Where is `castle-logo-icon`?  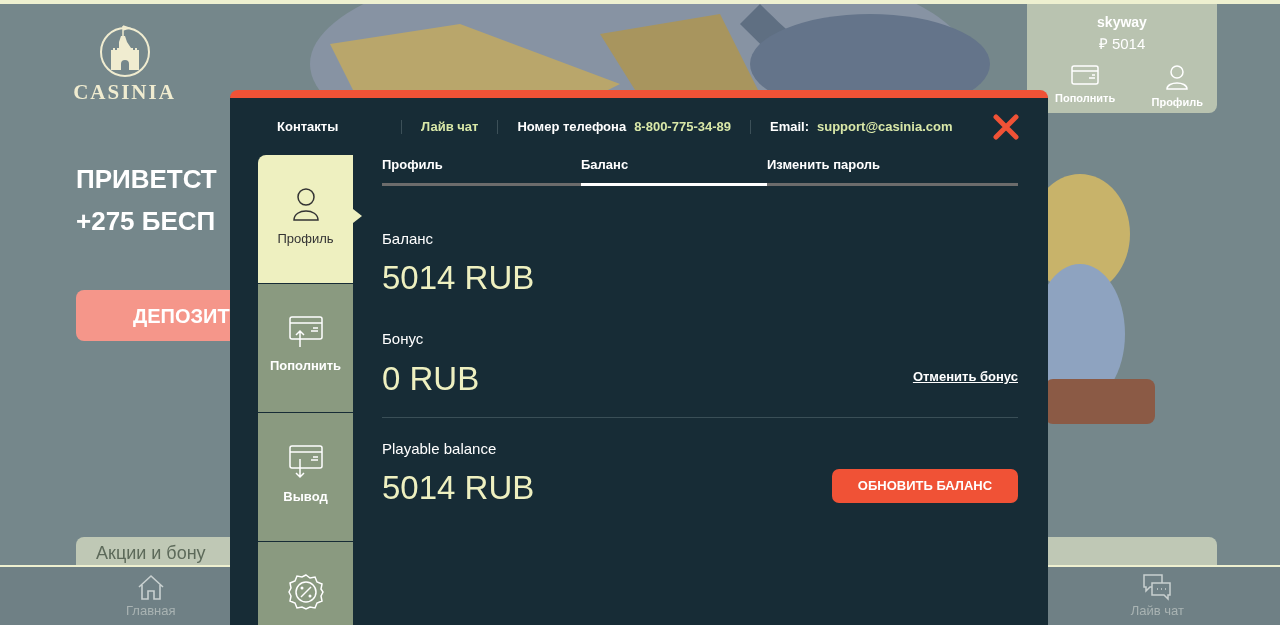
castle-logo-icon is located at coordinates (124, 49).